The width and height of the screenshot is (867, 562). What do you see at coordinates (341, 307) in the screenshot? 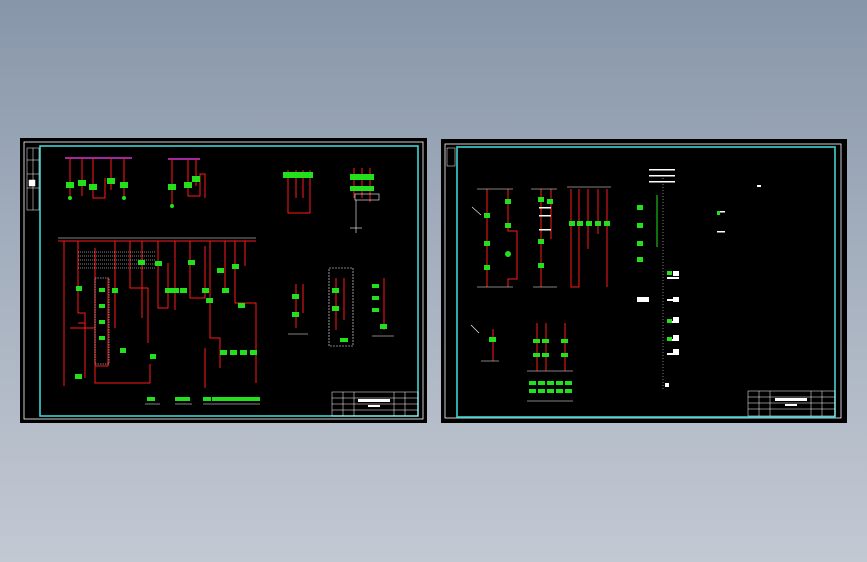
I see `sub-circuit-right` at bounding box center [341, 307].